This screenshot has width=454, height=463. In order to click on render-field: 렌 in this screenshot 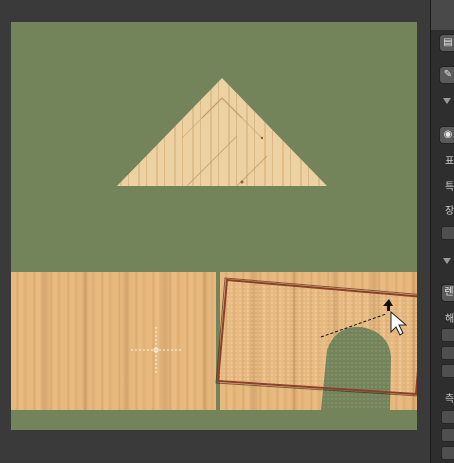, I will do `click(447, 293)`.